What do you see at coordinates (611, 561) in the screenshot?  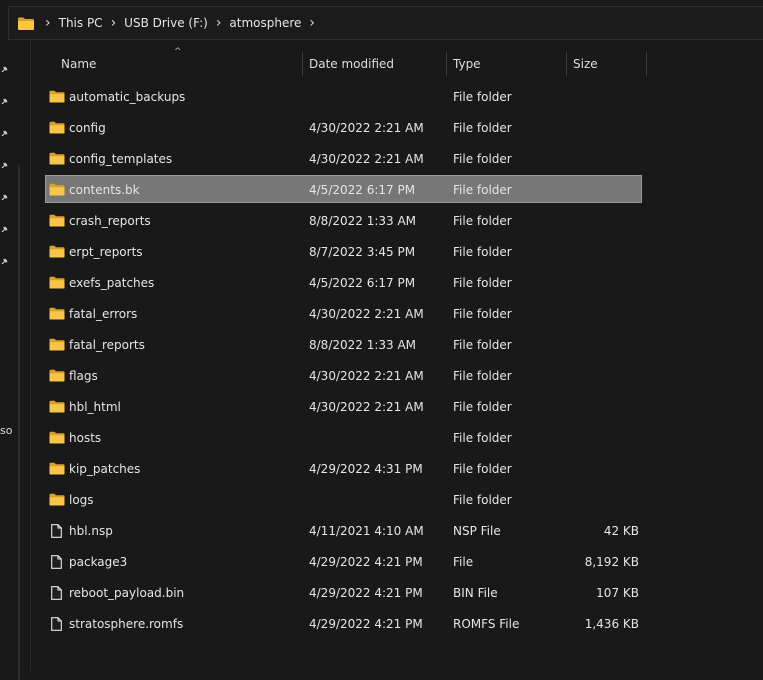 I see `file-size: 8,192 KB` at bounding box center [611, 561].